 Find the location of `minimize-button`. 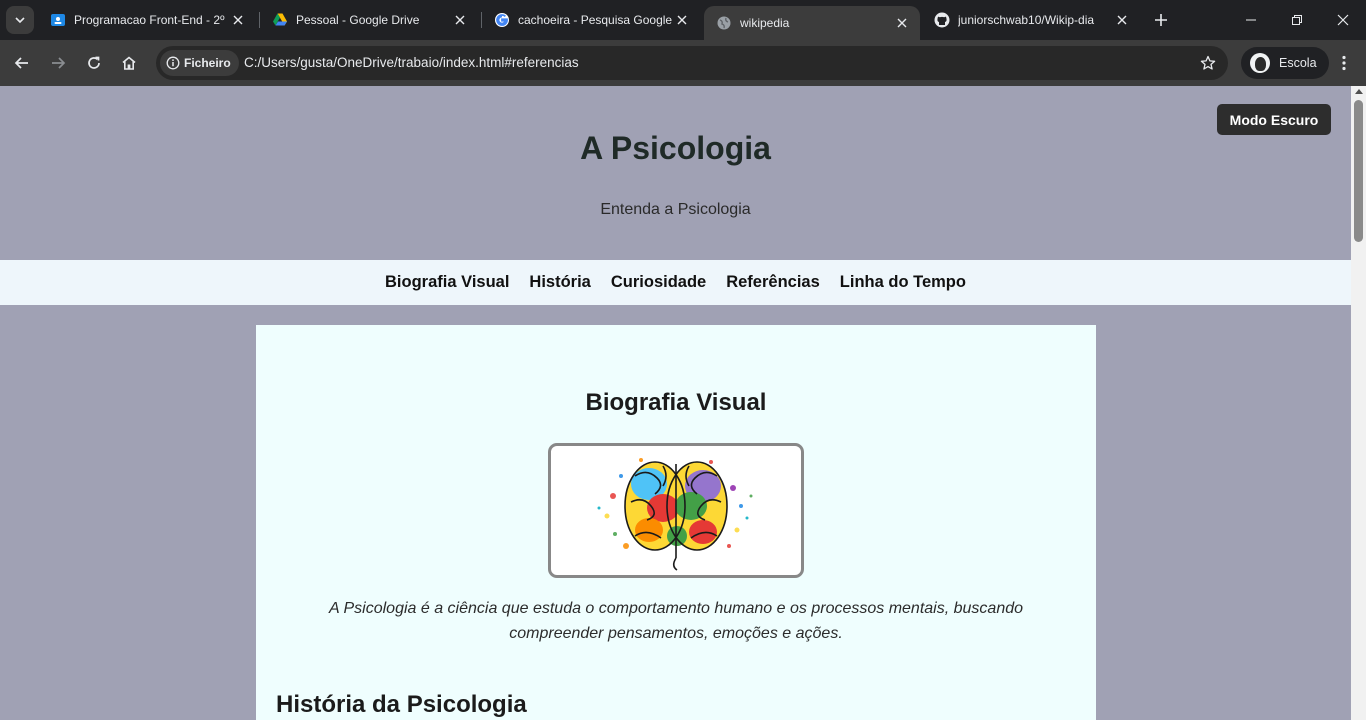

minimize-button is located at coordinates (1251, 20).